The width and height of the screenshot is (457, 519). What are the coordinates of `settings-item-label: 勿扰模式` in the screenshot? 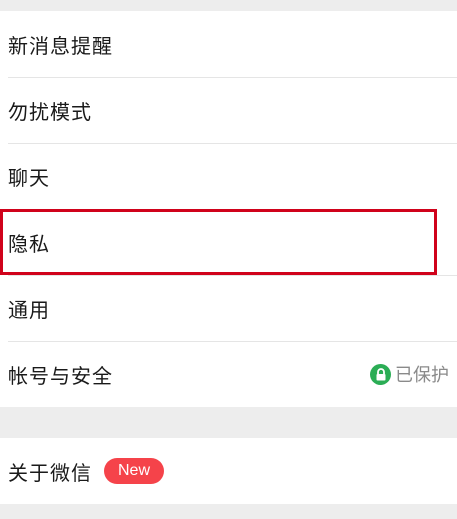 It's located at (50, 111).